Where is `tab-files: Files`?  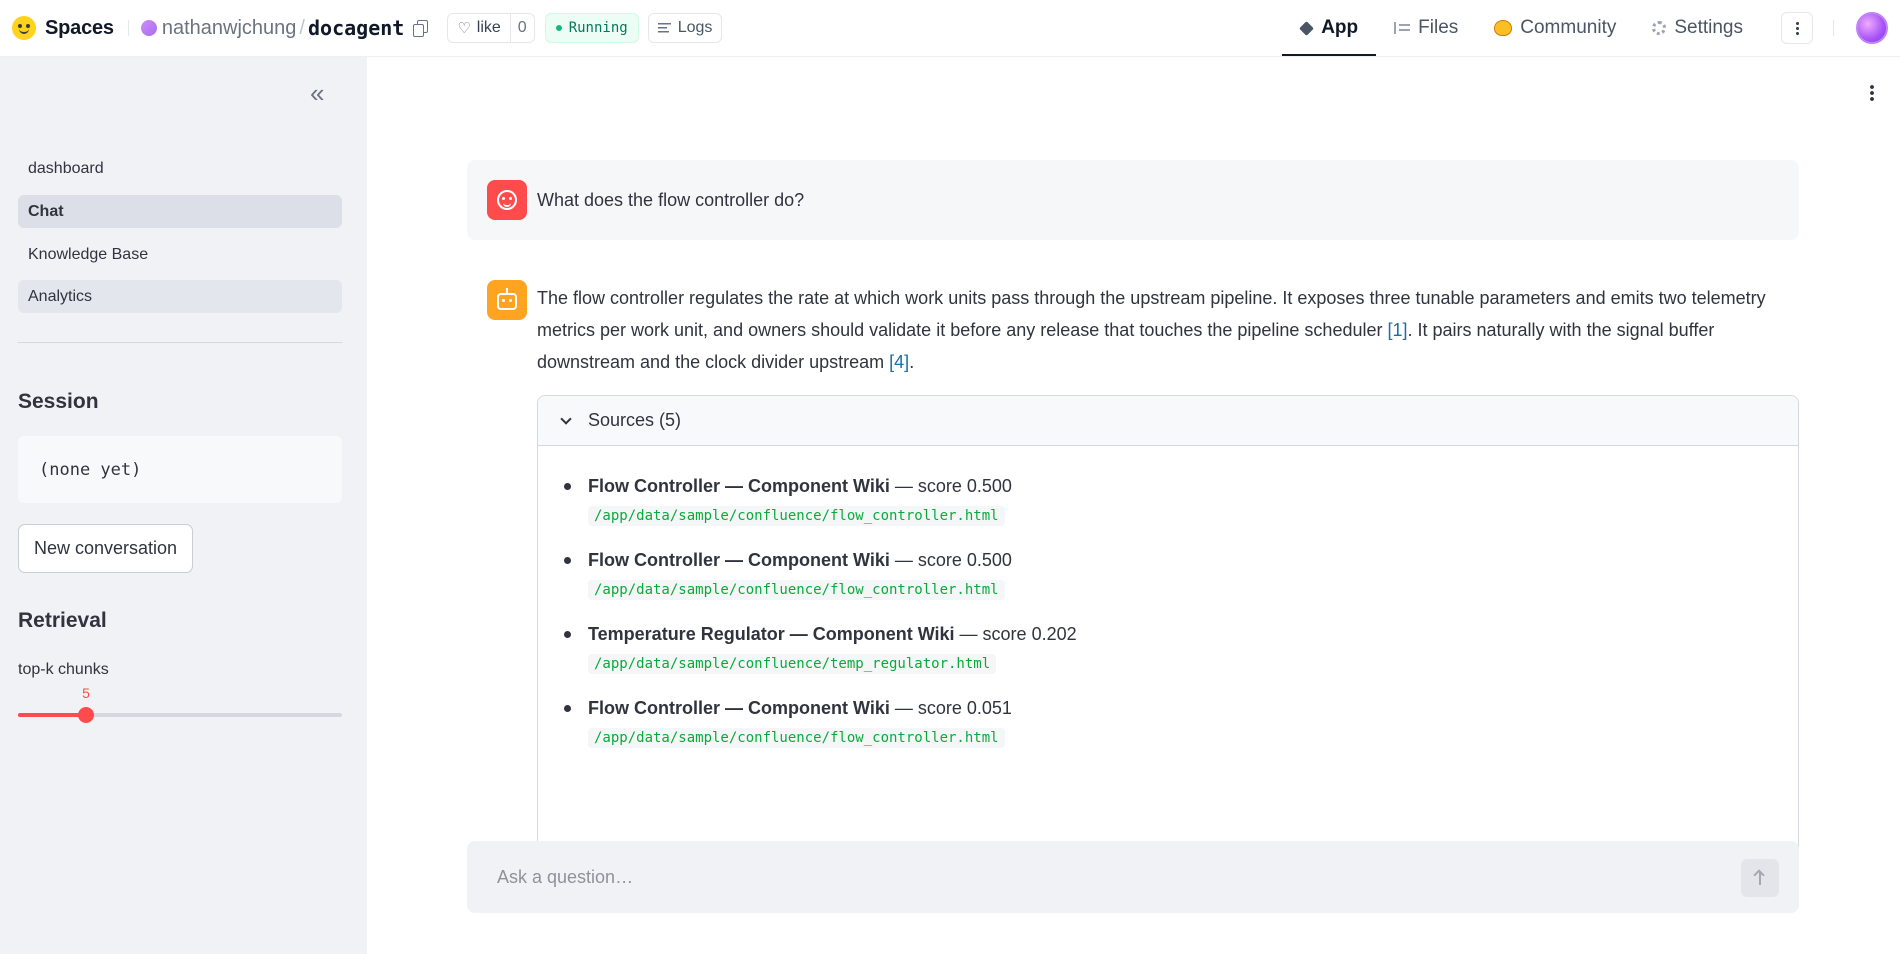
tab-files: Files is located at coordinates (1426, 28).